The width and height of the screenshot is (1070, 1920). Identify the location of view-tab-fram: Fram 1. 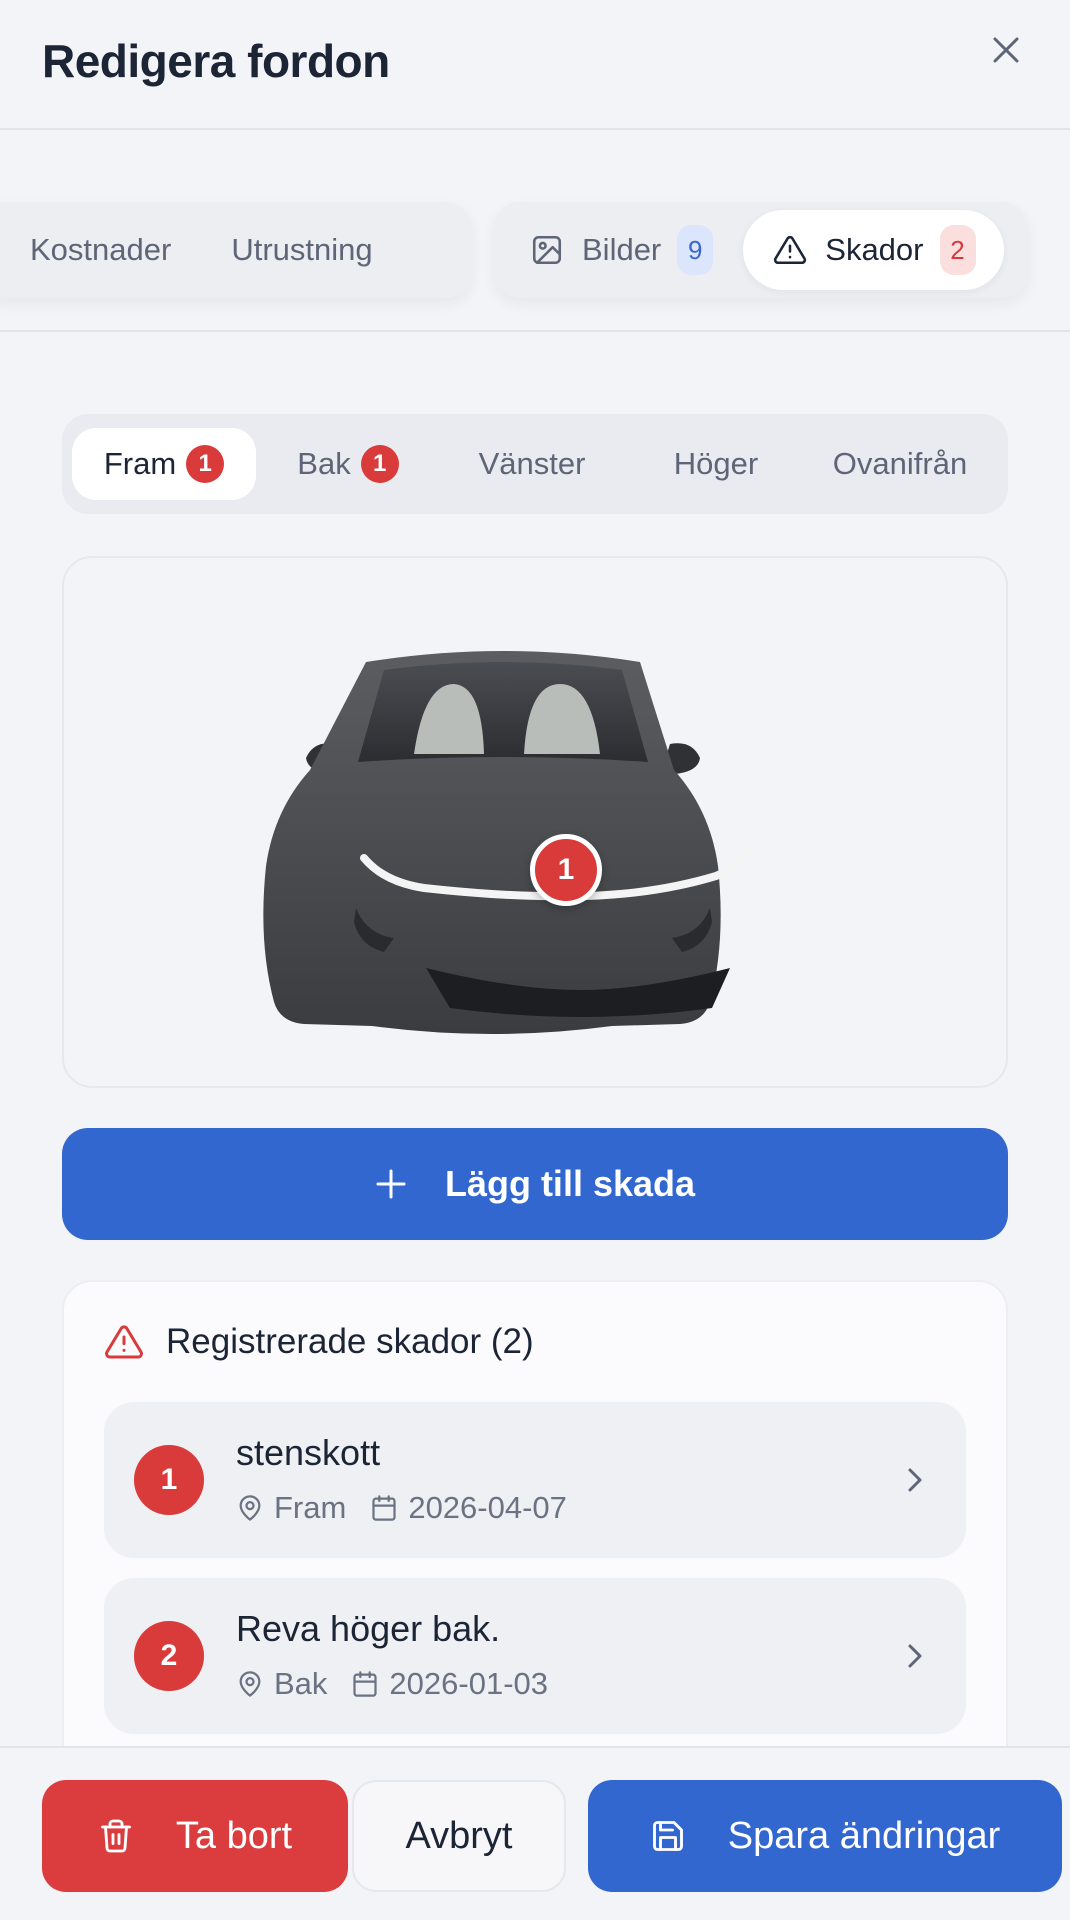
(164, 464).